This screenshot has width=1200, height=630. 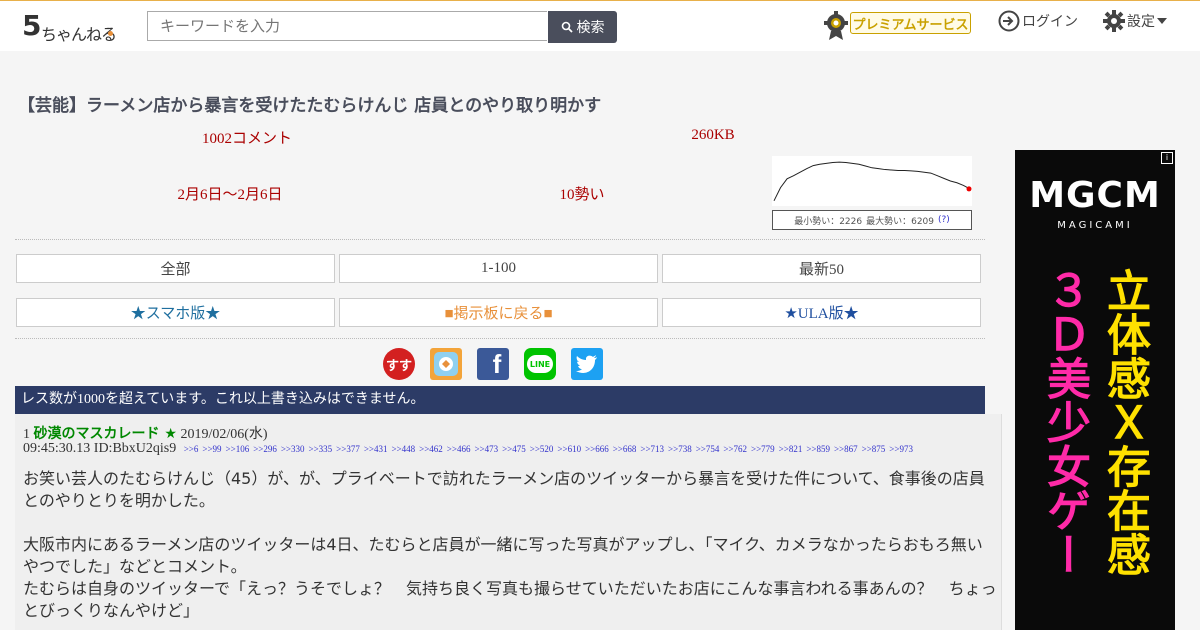 I want to click on site-header: 5 ちゃんねる 検索 プレミアムサービス ログイン 設定, so click(x=600, y=26).